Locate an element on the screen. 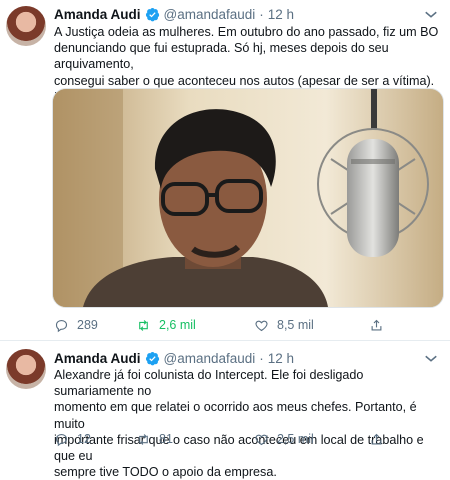  retweet-button: 2,6 mil is located at coordinates (166, 325).